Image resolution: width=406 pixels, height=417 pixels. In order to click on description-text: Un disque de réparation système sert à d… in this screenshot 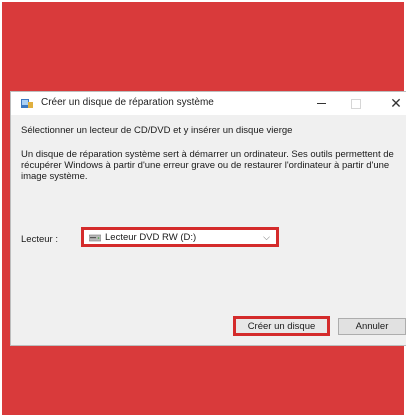, I will do `click(207, 165)`.